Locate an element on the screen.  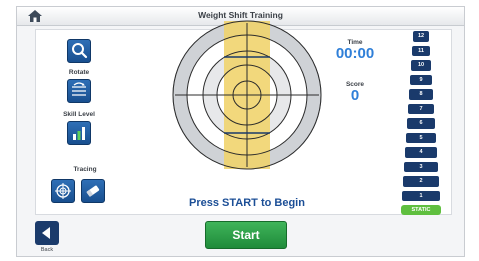
level-1-button: 1 is located at coordinates (421, 195).